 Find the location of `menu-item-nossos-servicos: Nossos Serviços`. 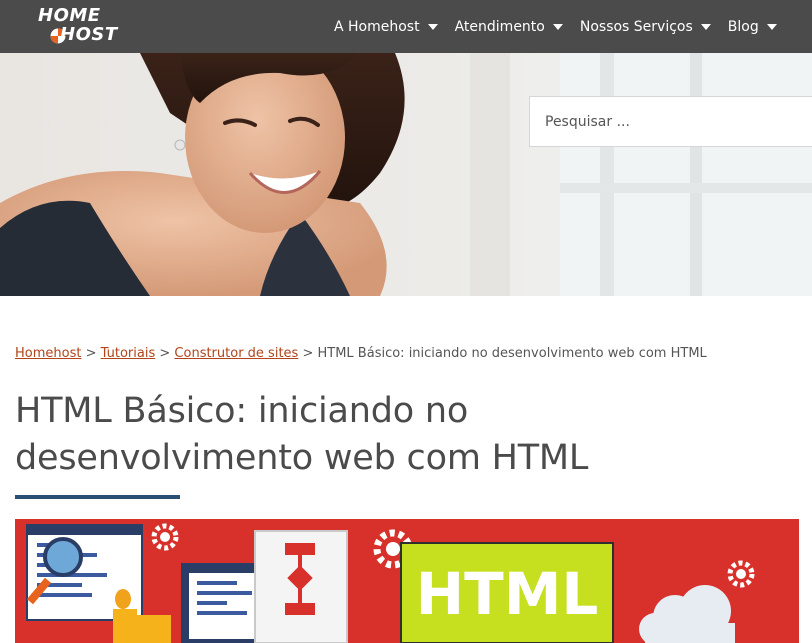

menu-item-nossos-servicos: Nossos Serviços is located at coordinates (645, 27).